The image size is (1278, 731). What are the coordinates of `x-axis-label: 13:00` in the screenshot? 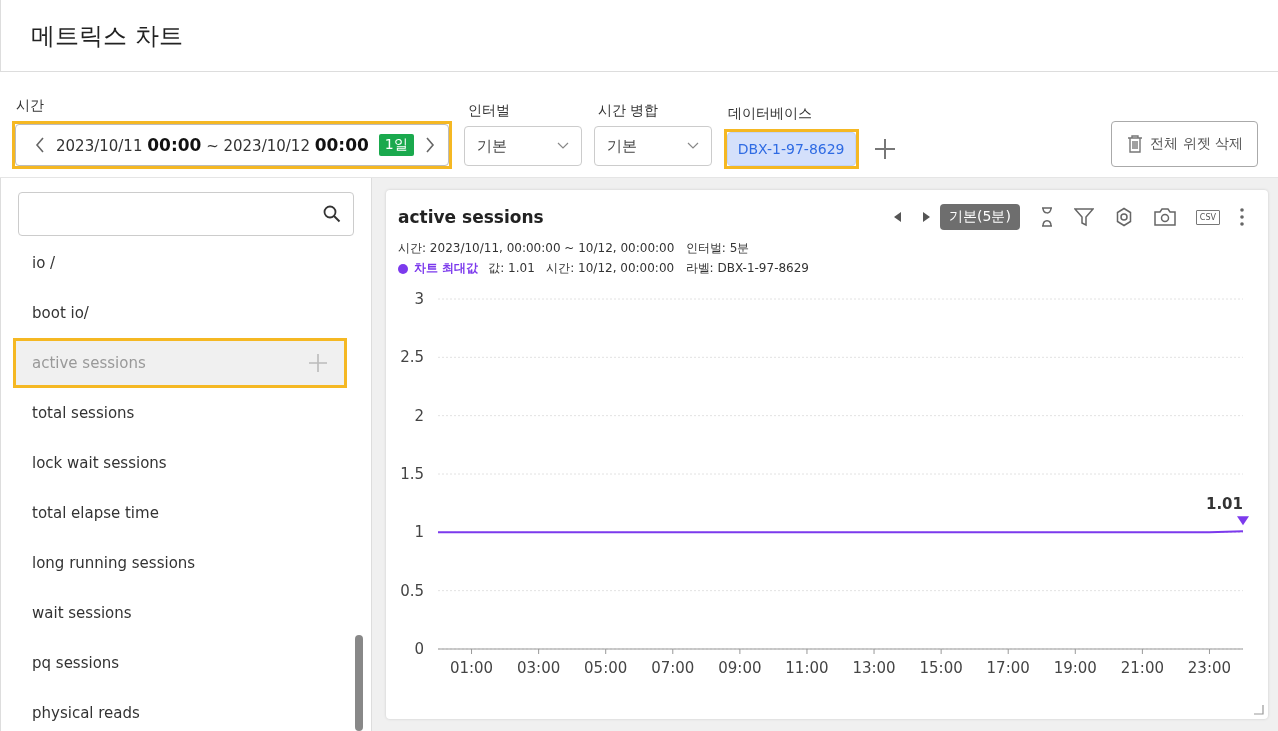 It's located at (874, 668).